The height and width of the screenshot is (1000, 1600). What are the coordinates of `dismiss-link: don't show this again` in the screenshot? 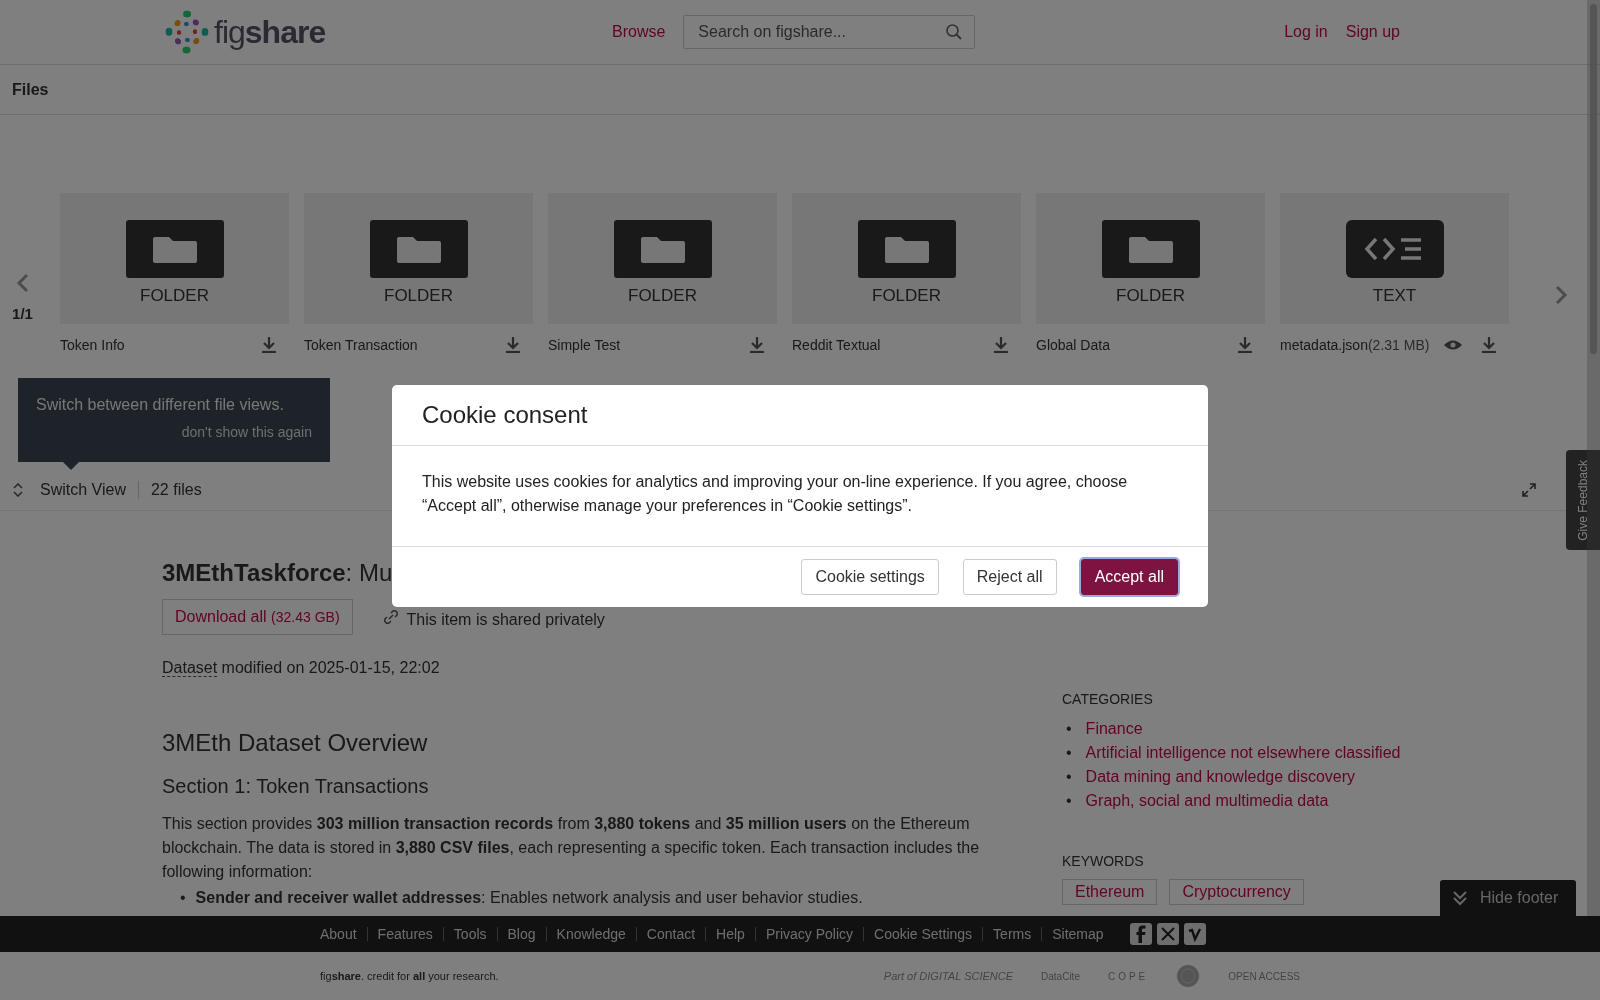 It's located at (246, 432).